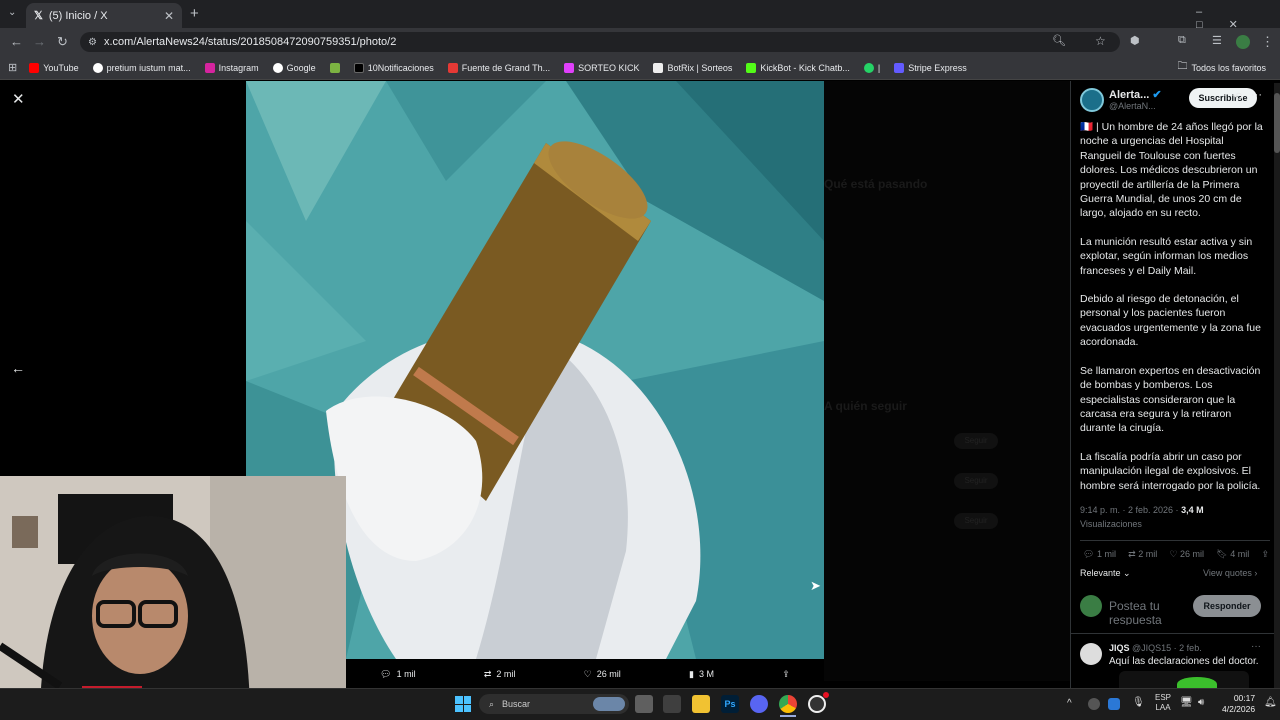 Image resolution: width=1280 pixels, height=720 pixels. Describe the element at coordinates (1256, 573) in the screenshot. I see `chevron-right-icon: ›` at that location.